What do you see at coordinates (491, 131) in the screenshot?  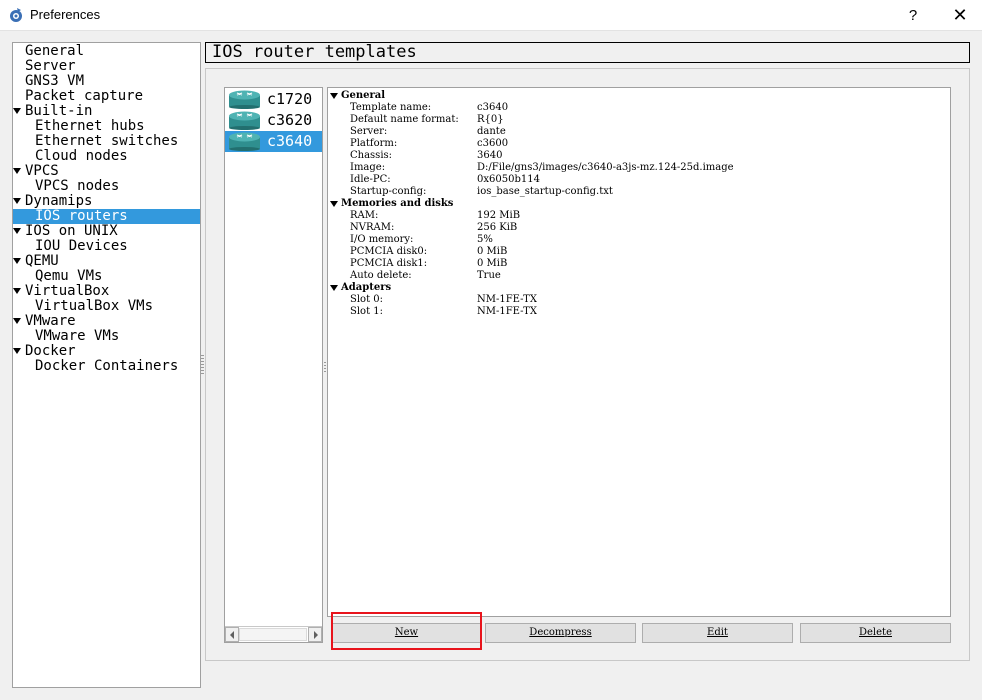 I see `details-value: dante` at bounding box center [491, 131].